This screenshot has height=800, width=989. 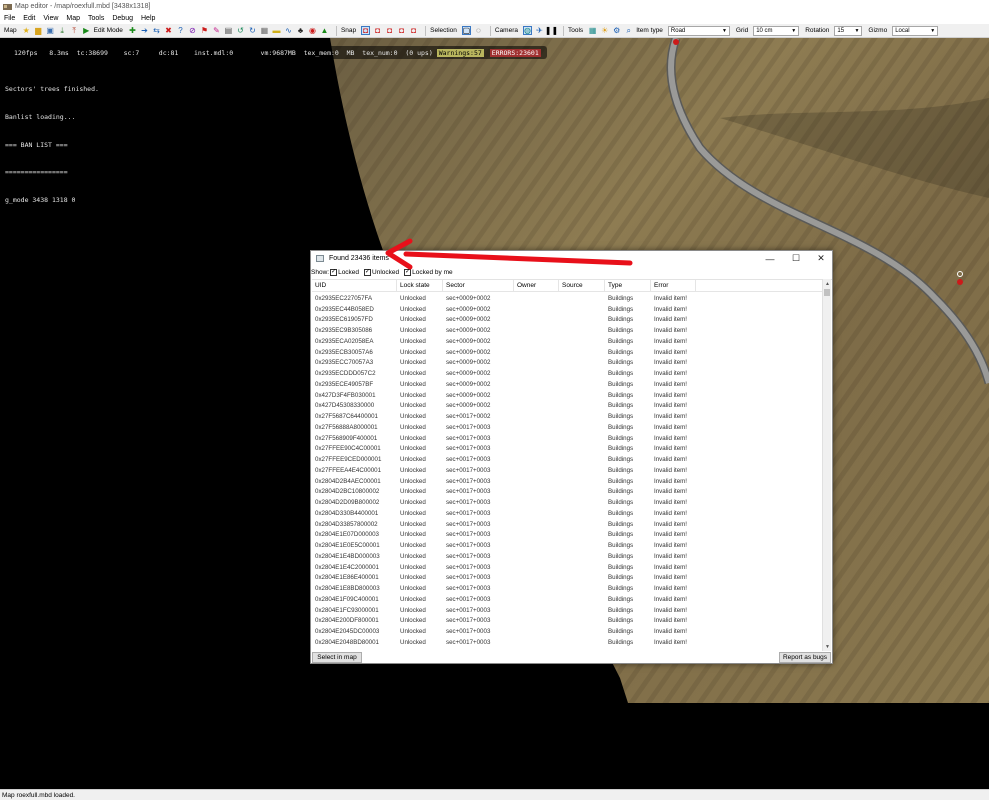 What do you see at coordinates (50, 30) in the screenshot?
I see `save-icon: ▣` at bounding box center [50, 30].